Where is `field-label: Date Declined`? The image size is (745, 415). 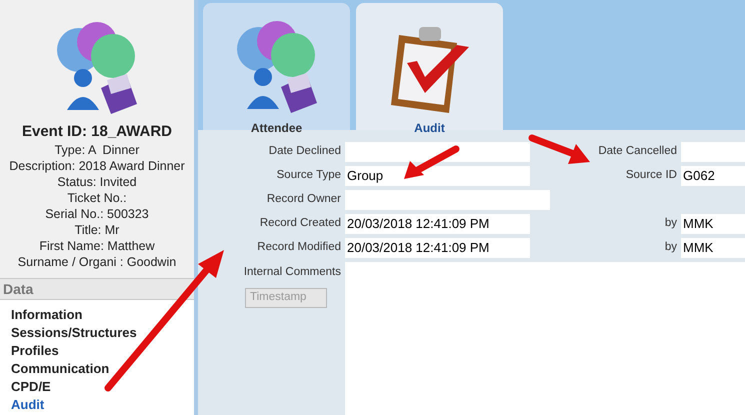
field-label: Date Declined is located at coordinates (305, 152).